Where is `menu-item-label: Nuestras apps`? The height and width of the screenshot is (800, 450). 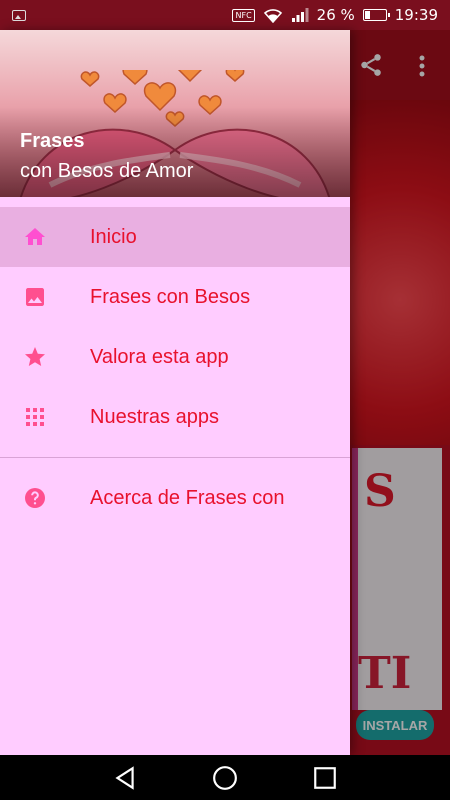 menu-item-label: Nuestras apps is located at coordinates (154, 416).